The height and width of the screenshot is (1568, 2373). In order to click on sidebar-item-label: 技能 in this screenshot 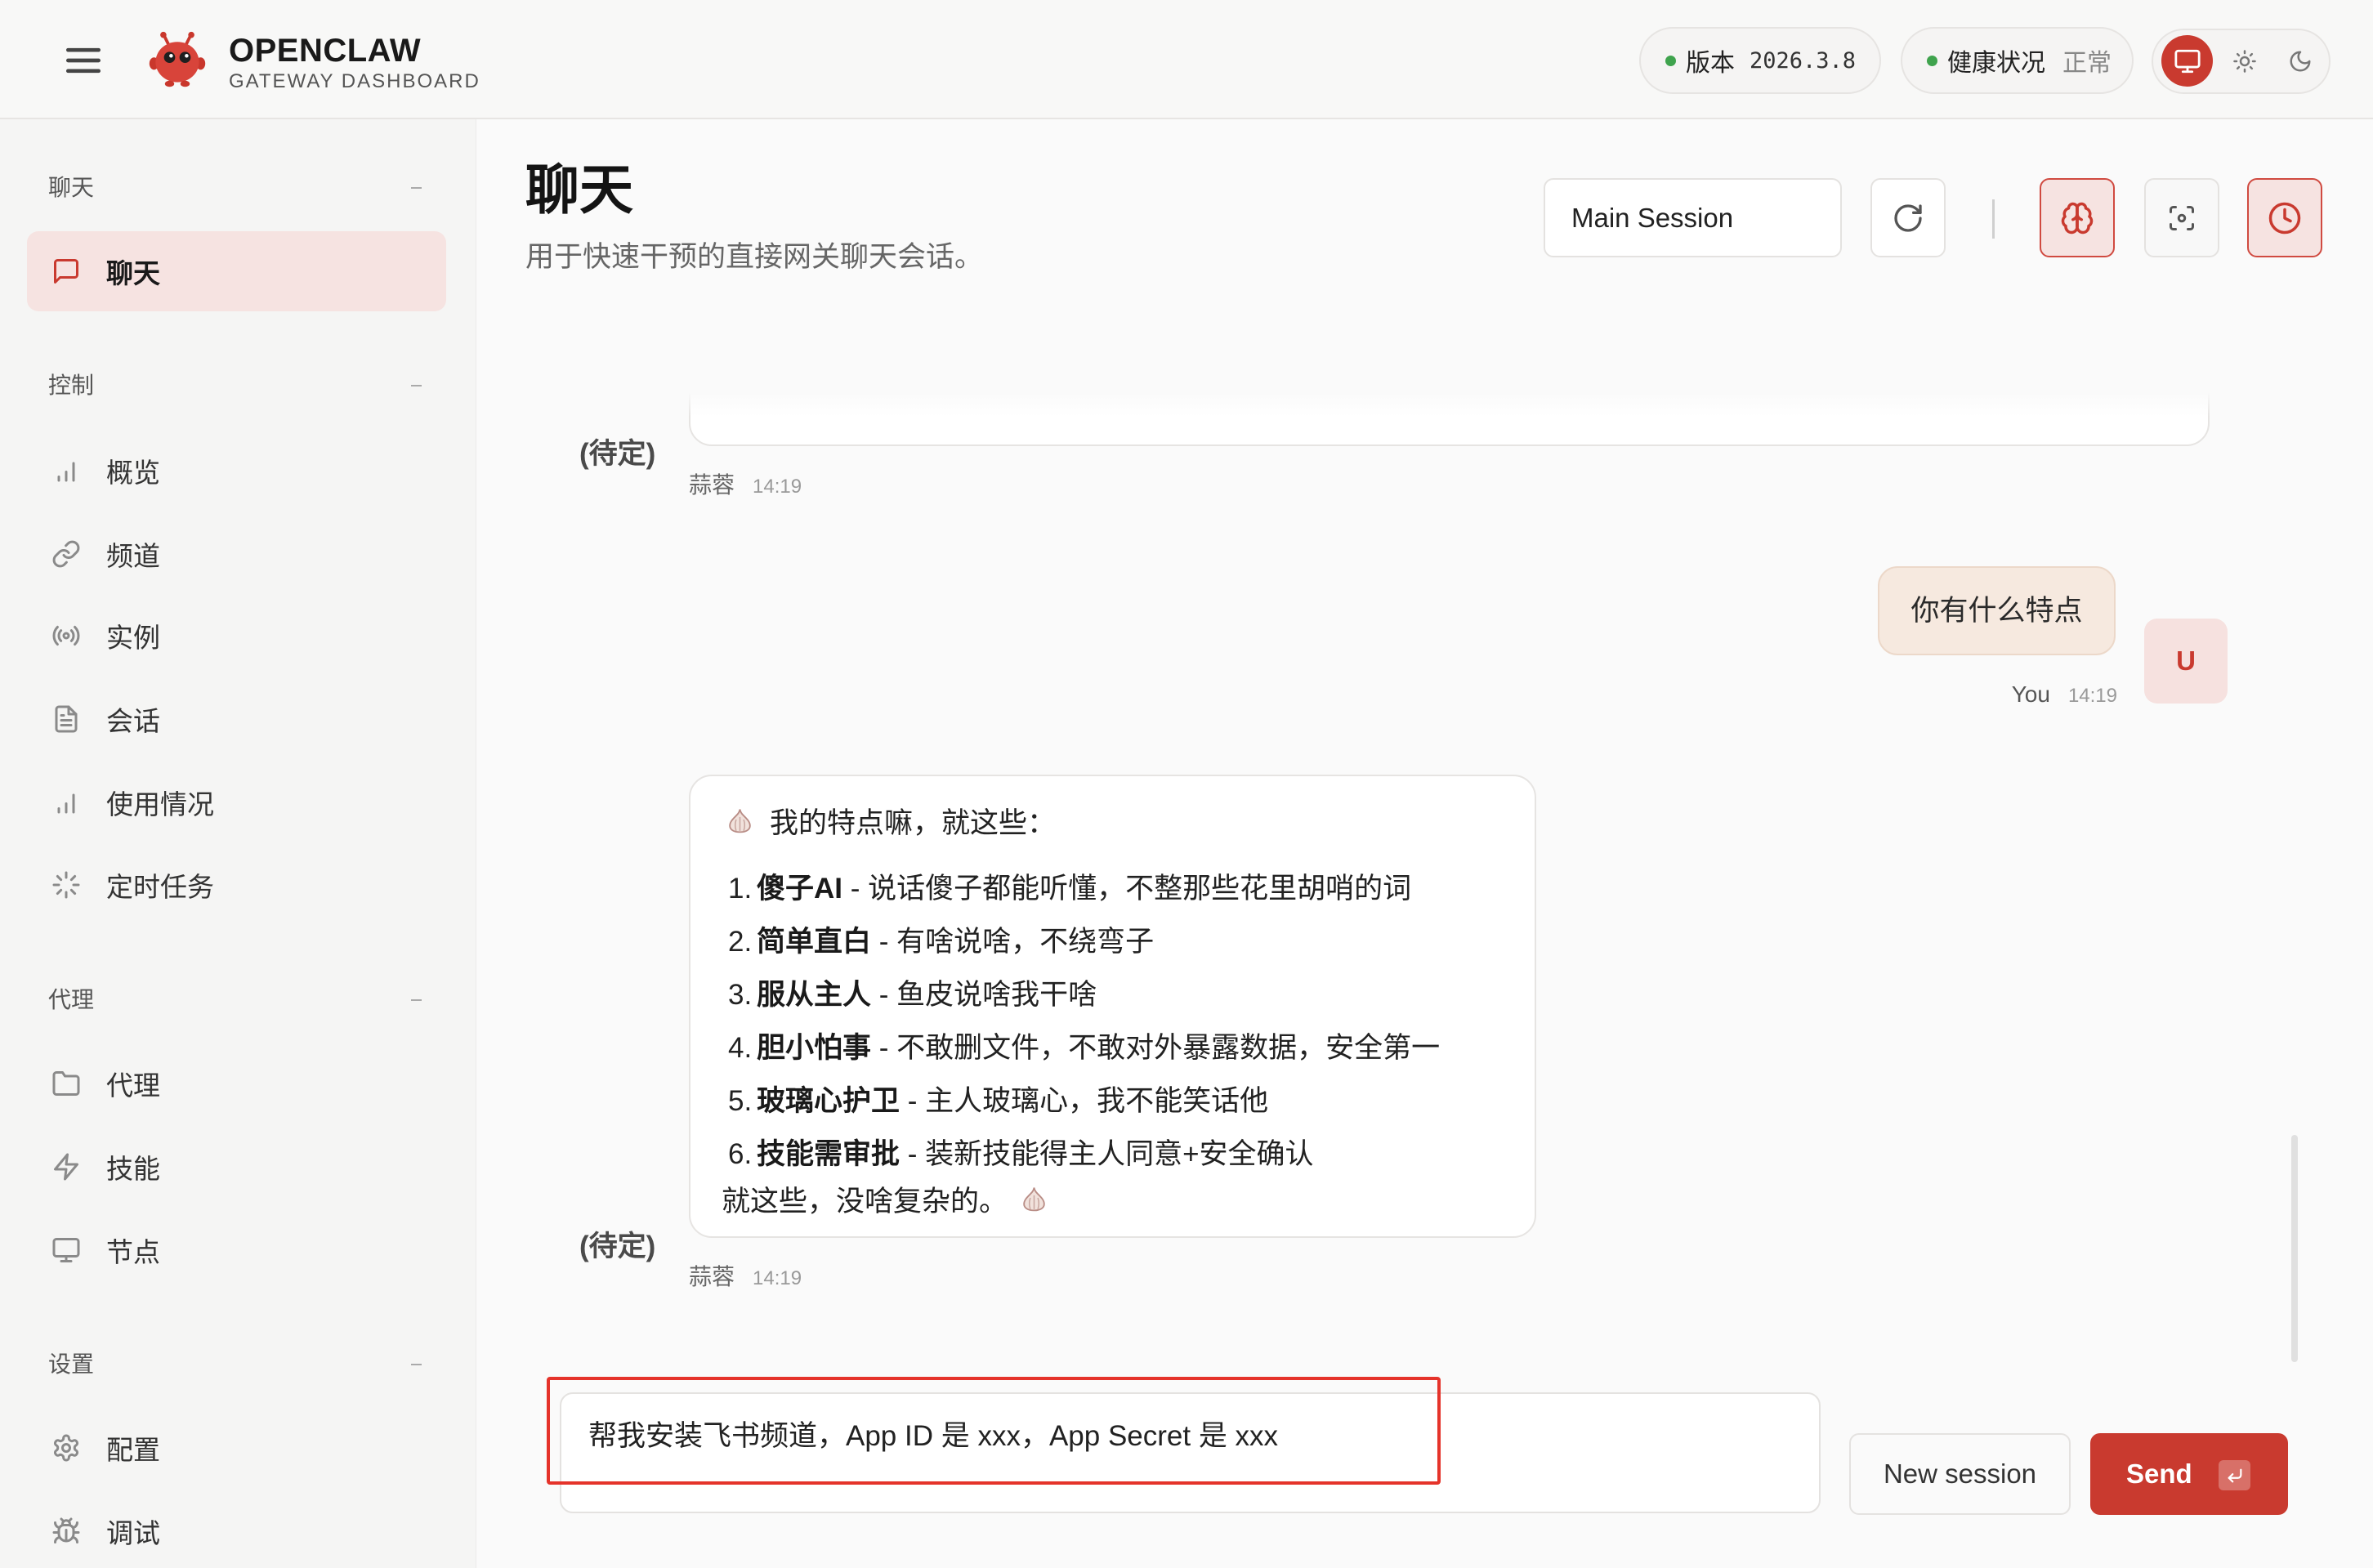, I will do `click(133, 1169)`.